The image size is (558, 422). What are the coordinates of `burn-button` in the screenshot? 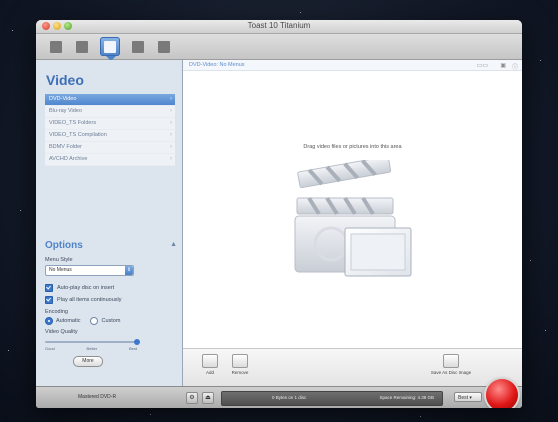 It's located at (502, 393).